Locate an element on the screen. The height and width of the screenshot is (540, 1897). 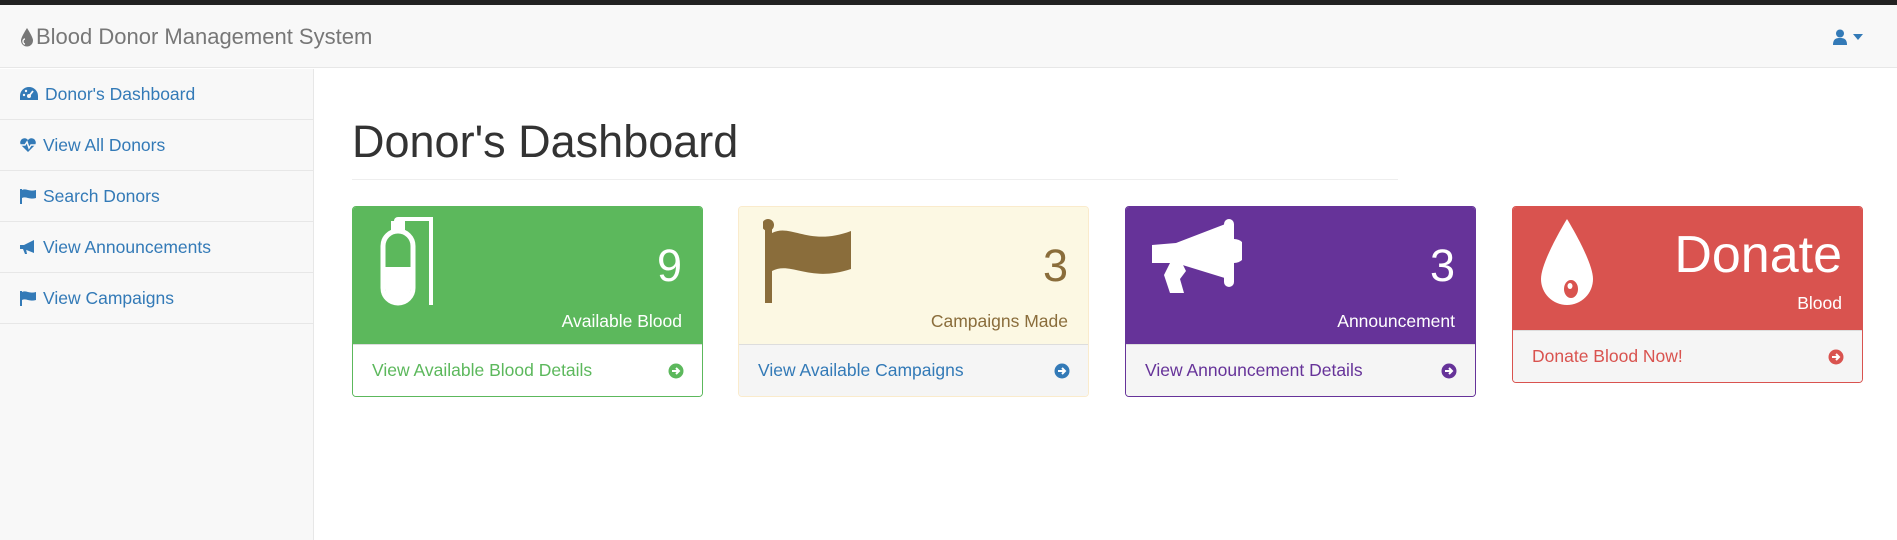
announcement-panel: 3 Announcement View Announcement Details is located at coordinates (1300, 301).